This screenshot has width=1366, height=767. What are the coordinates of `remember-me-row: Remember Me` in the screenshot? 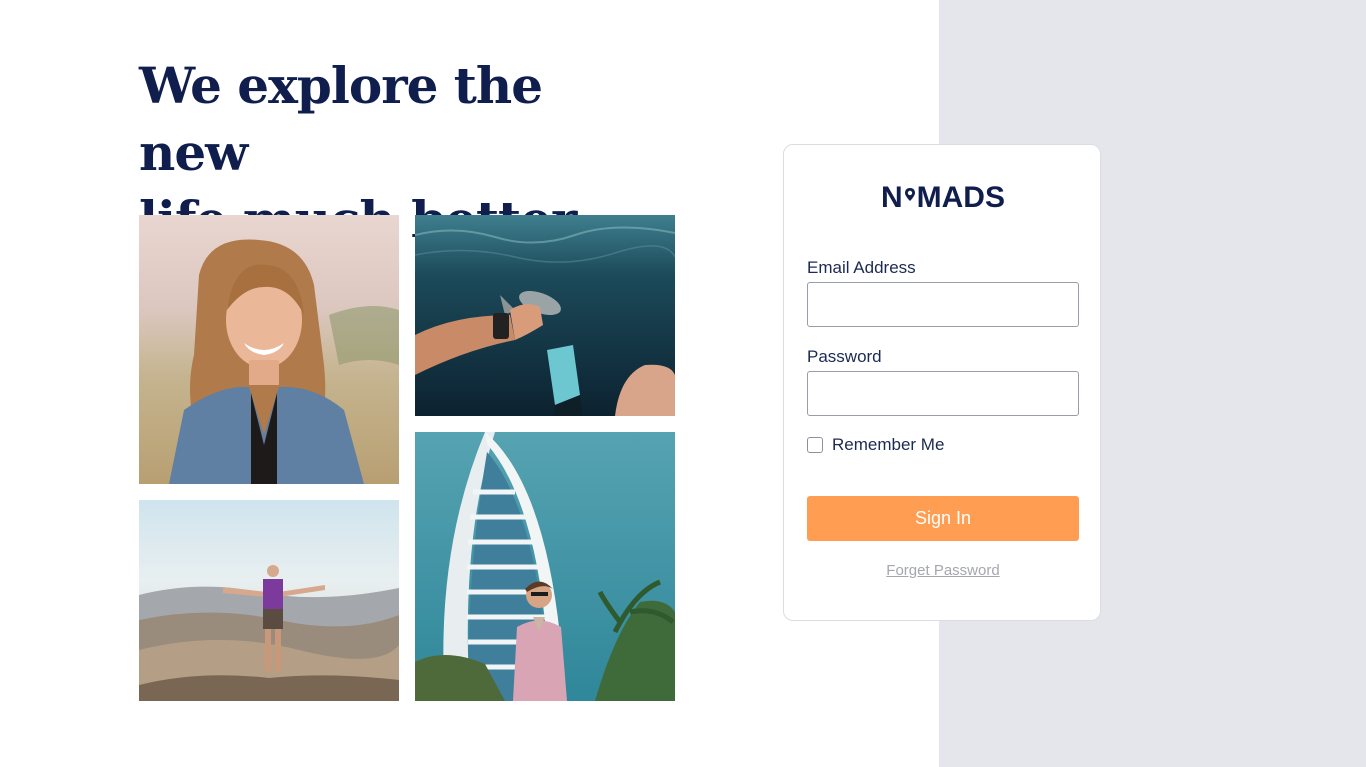 It's located at (875, 445).